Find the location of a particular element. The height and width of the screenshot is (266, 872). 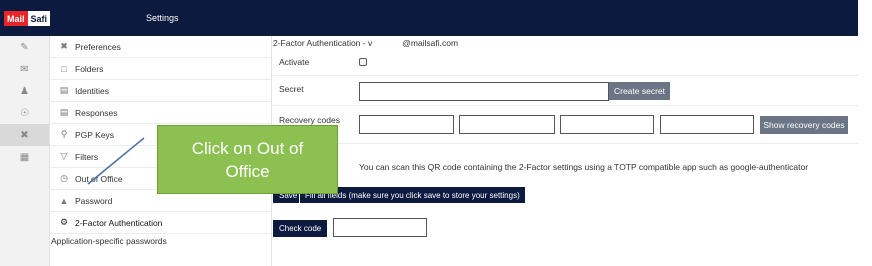

lock-icon: ▲ is located at coordinates (64, 200).